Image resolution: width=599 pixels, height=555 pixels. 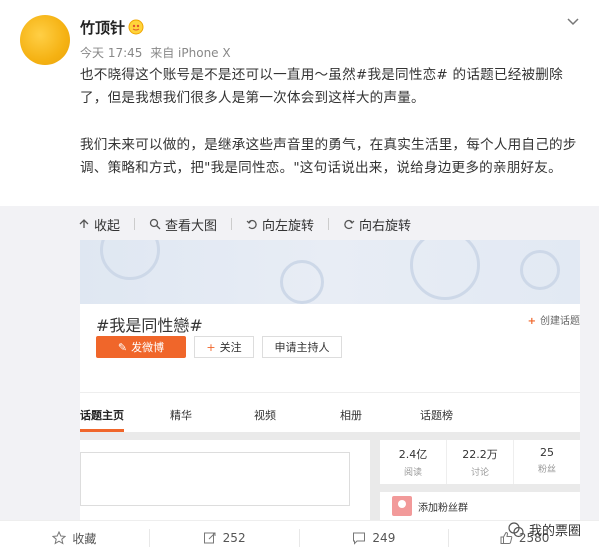 What do you see at coordinates (191, 226) in the screenshot?
I see `view-large-label: 查看大图` at bounding box center [191, 226].